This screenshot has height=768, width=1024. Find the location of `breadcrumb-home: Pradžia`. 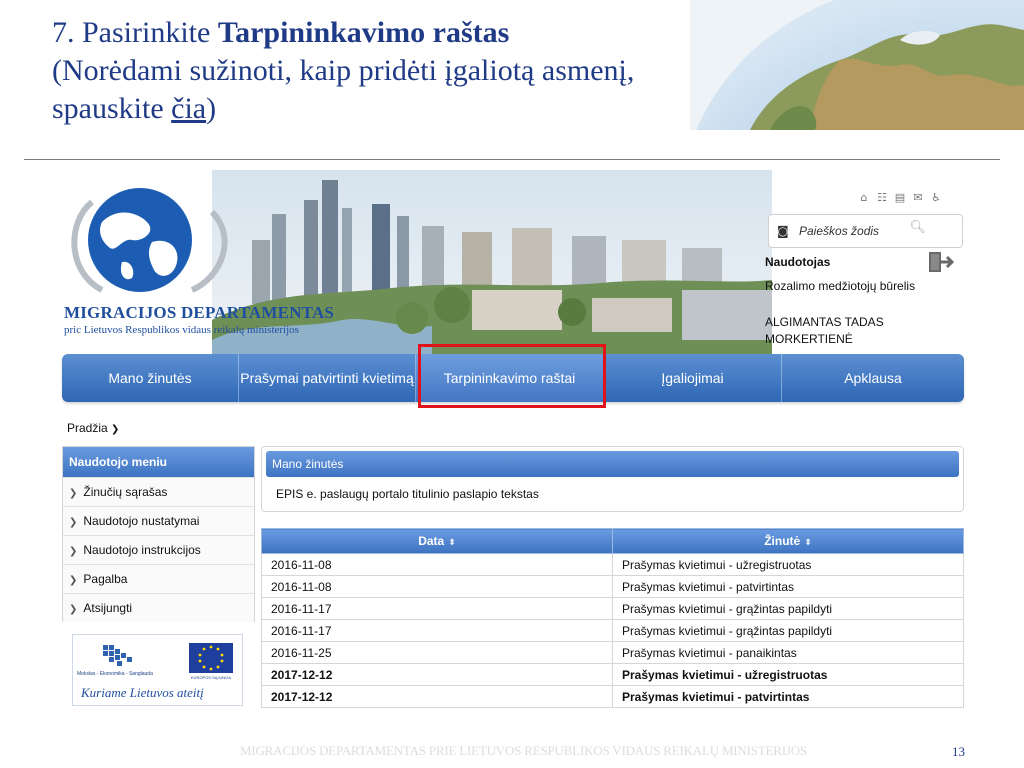

breadcrumb-home: Pradžia is located at coordinates (87, 428).